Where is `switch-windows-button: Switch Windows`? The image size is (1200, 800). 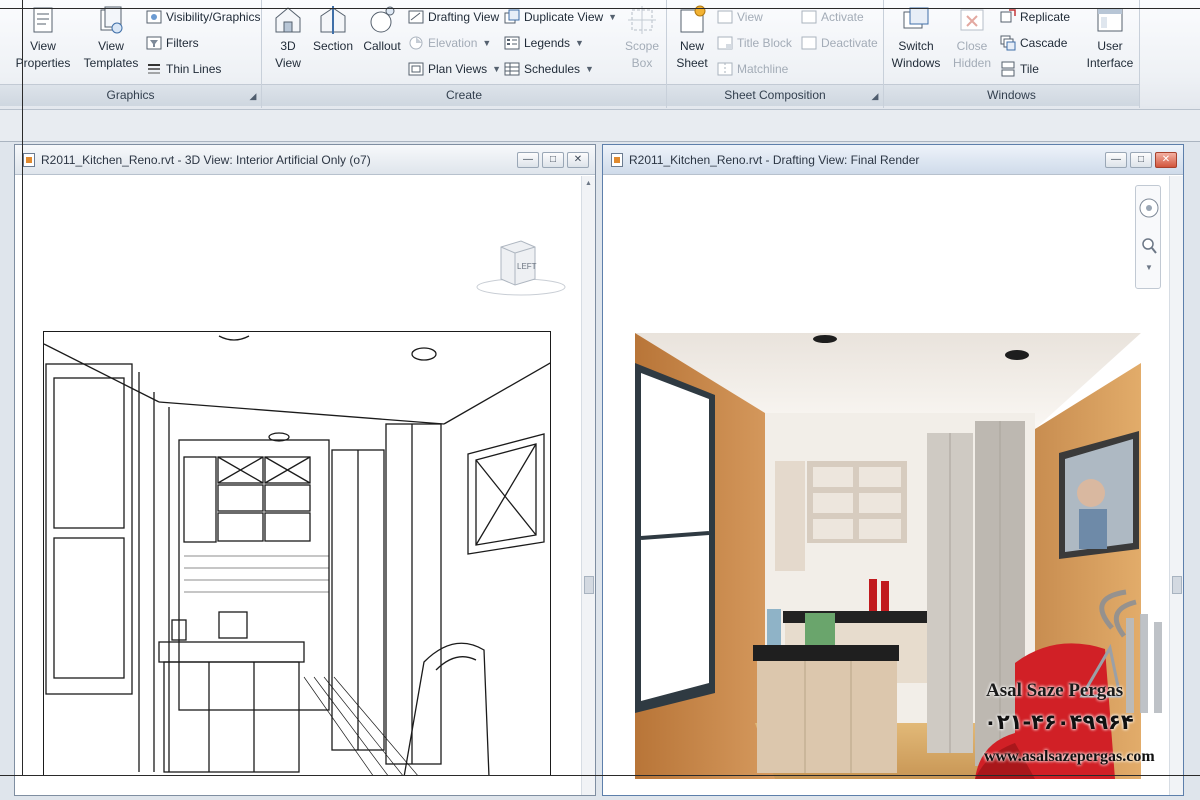 switch-windows-button: Switch Windows is located at coordinates (916, 44).